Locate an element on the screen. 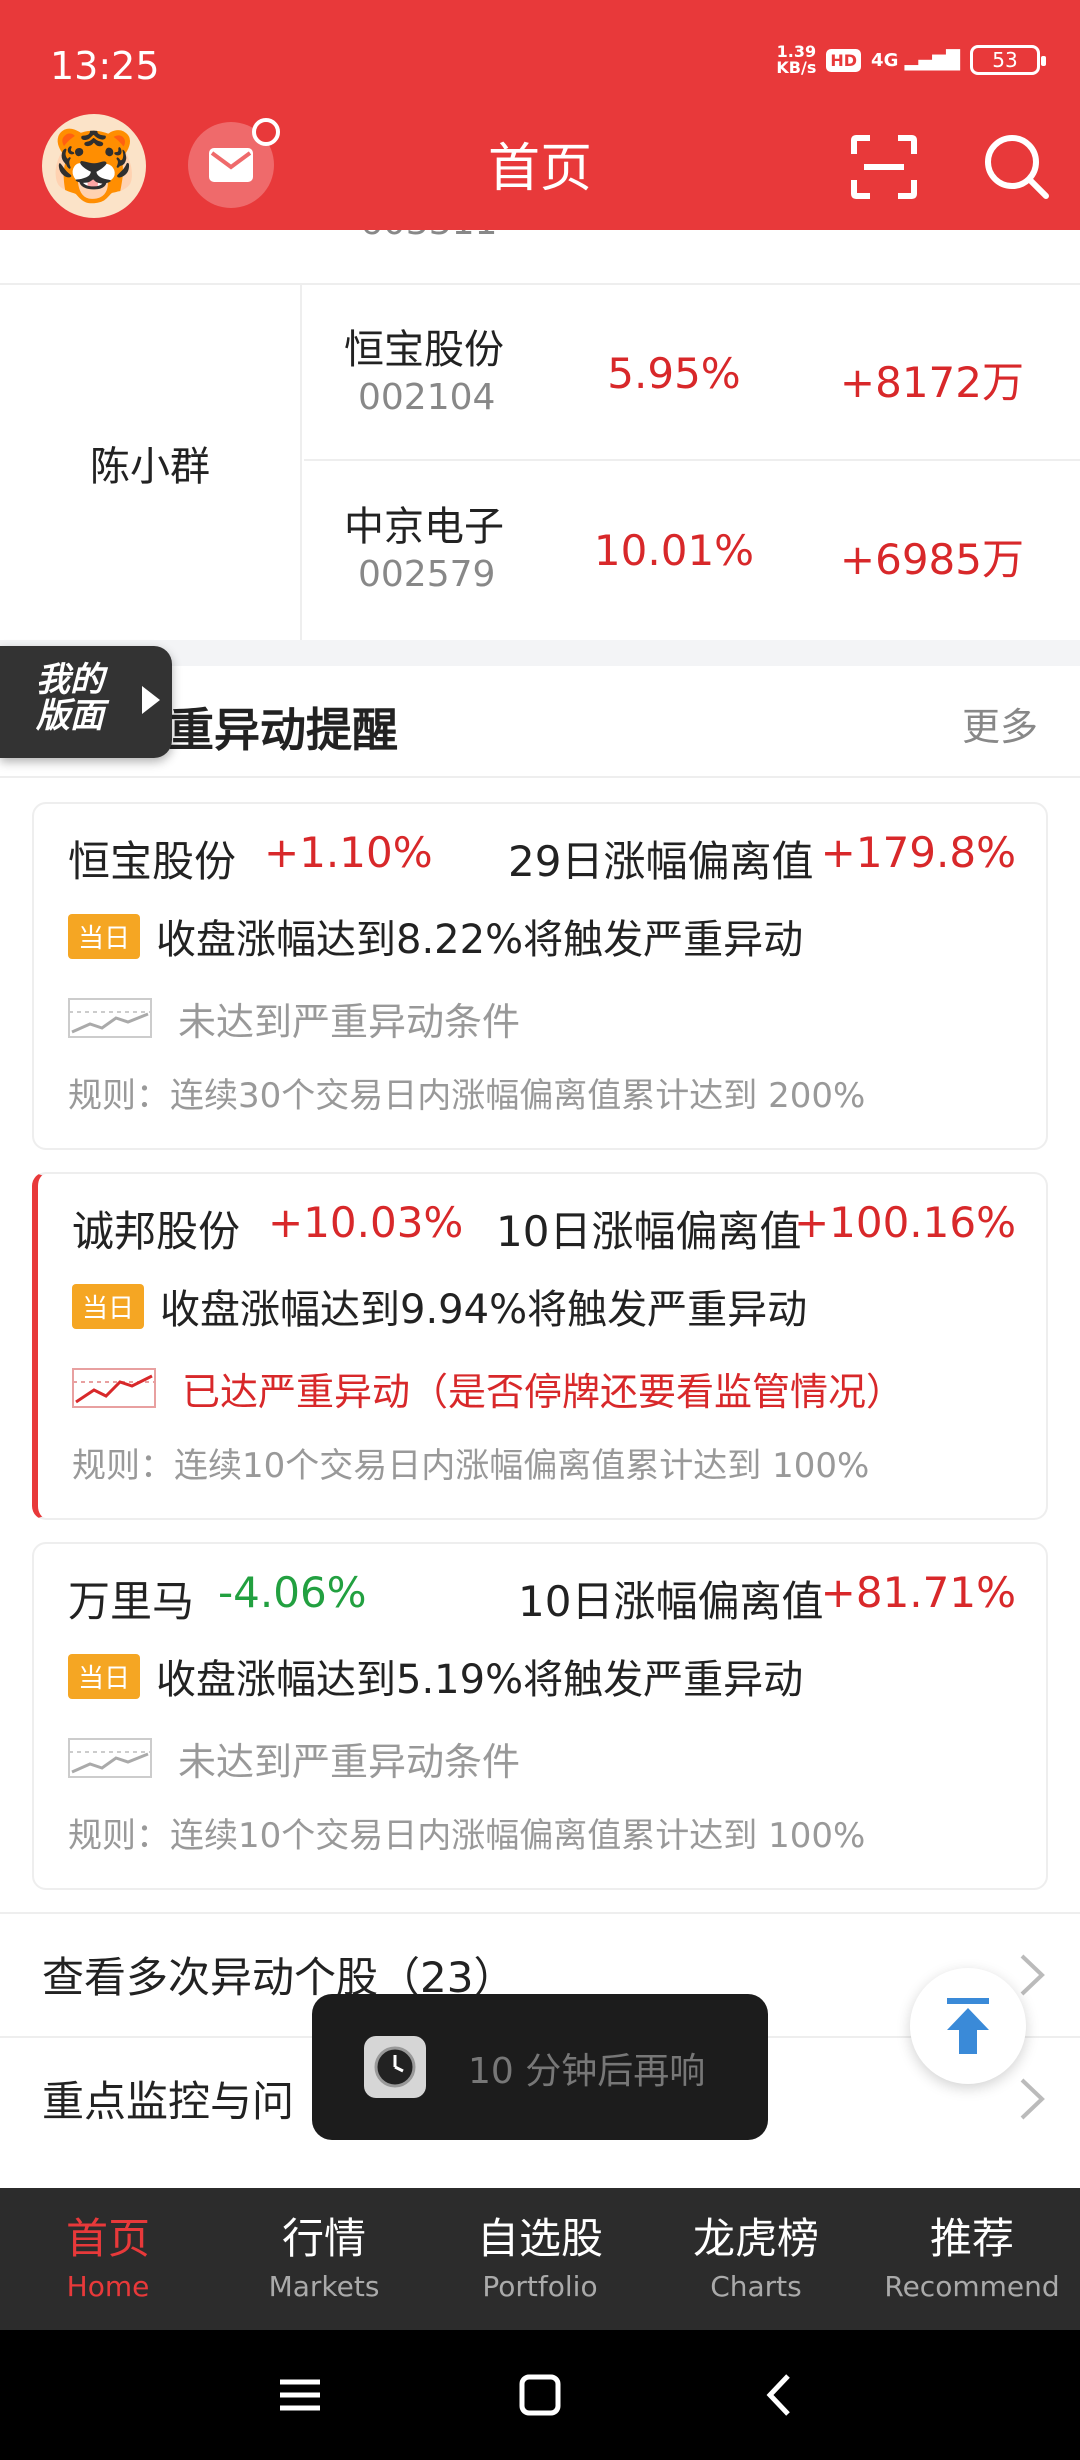 The height and width of the screenshot is (2460, 1080). trigger-text: 收盘涨幅达到8.22%将触发严重异动 is located at coordinates (480, 940).